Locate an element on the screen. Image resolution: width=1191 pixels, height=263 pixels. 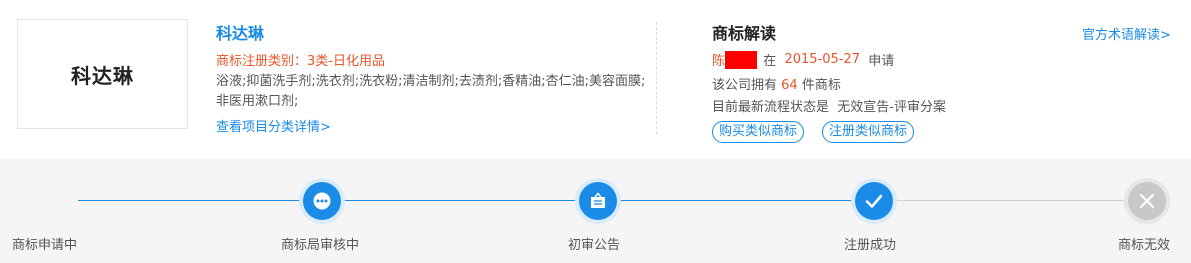
step-label: 商标申请中 is located at coordinates (45, 245).